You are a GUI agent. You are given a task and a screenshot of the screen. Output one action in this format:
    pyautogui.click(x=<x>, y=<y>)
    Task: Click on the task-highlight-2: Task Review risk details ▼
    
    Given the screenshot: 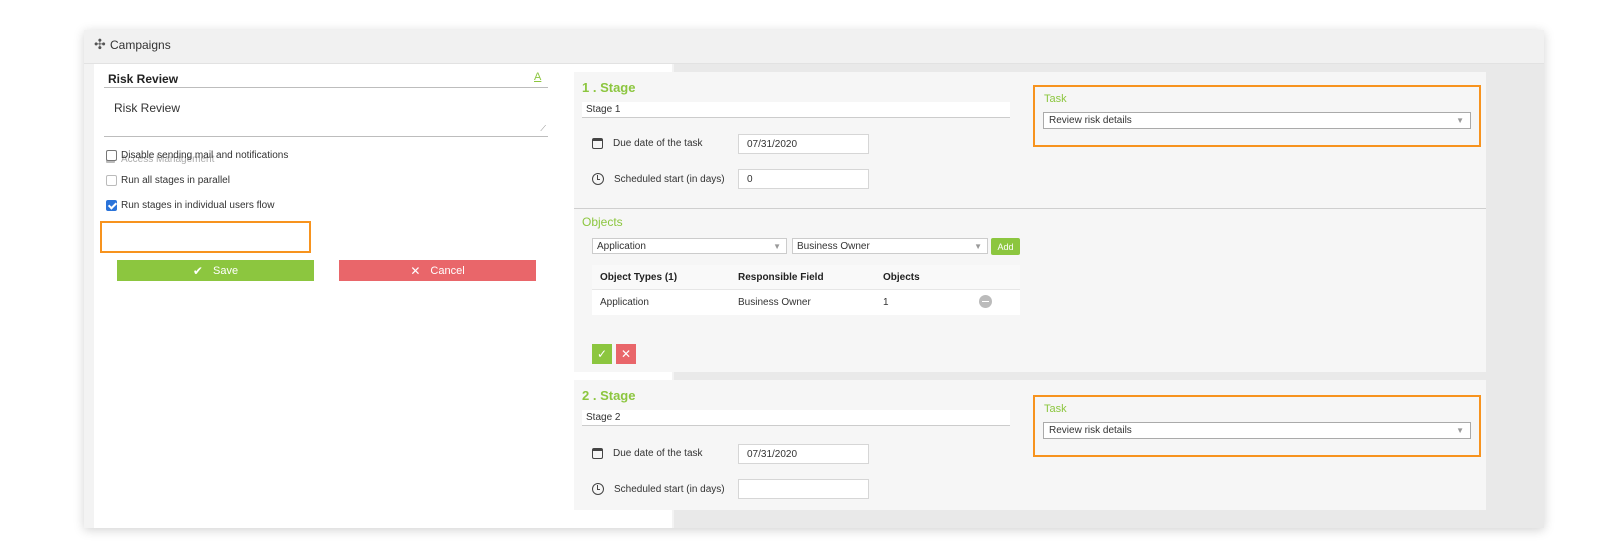 What is the action you would take?
    pyautogui.click(x=1257, y=426)
    